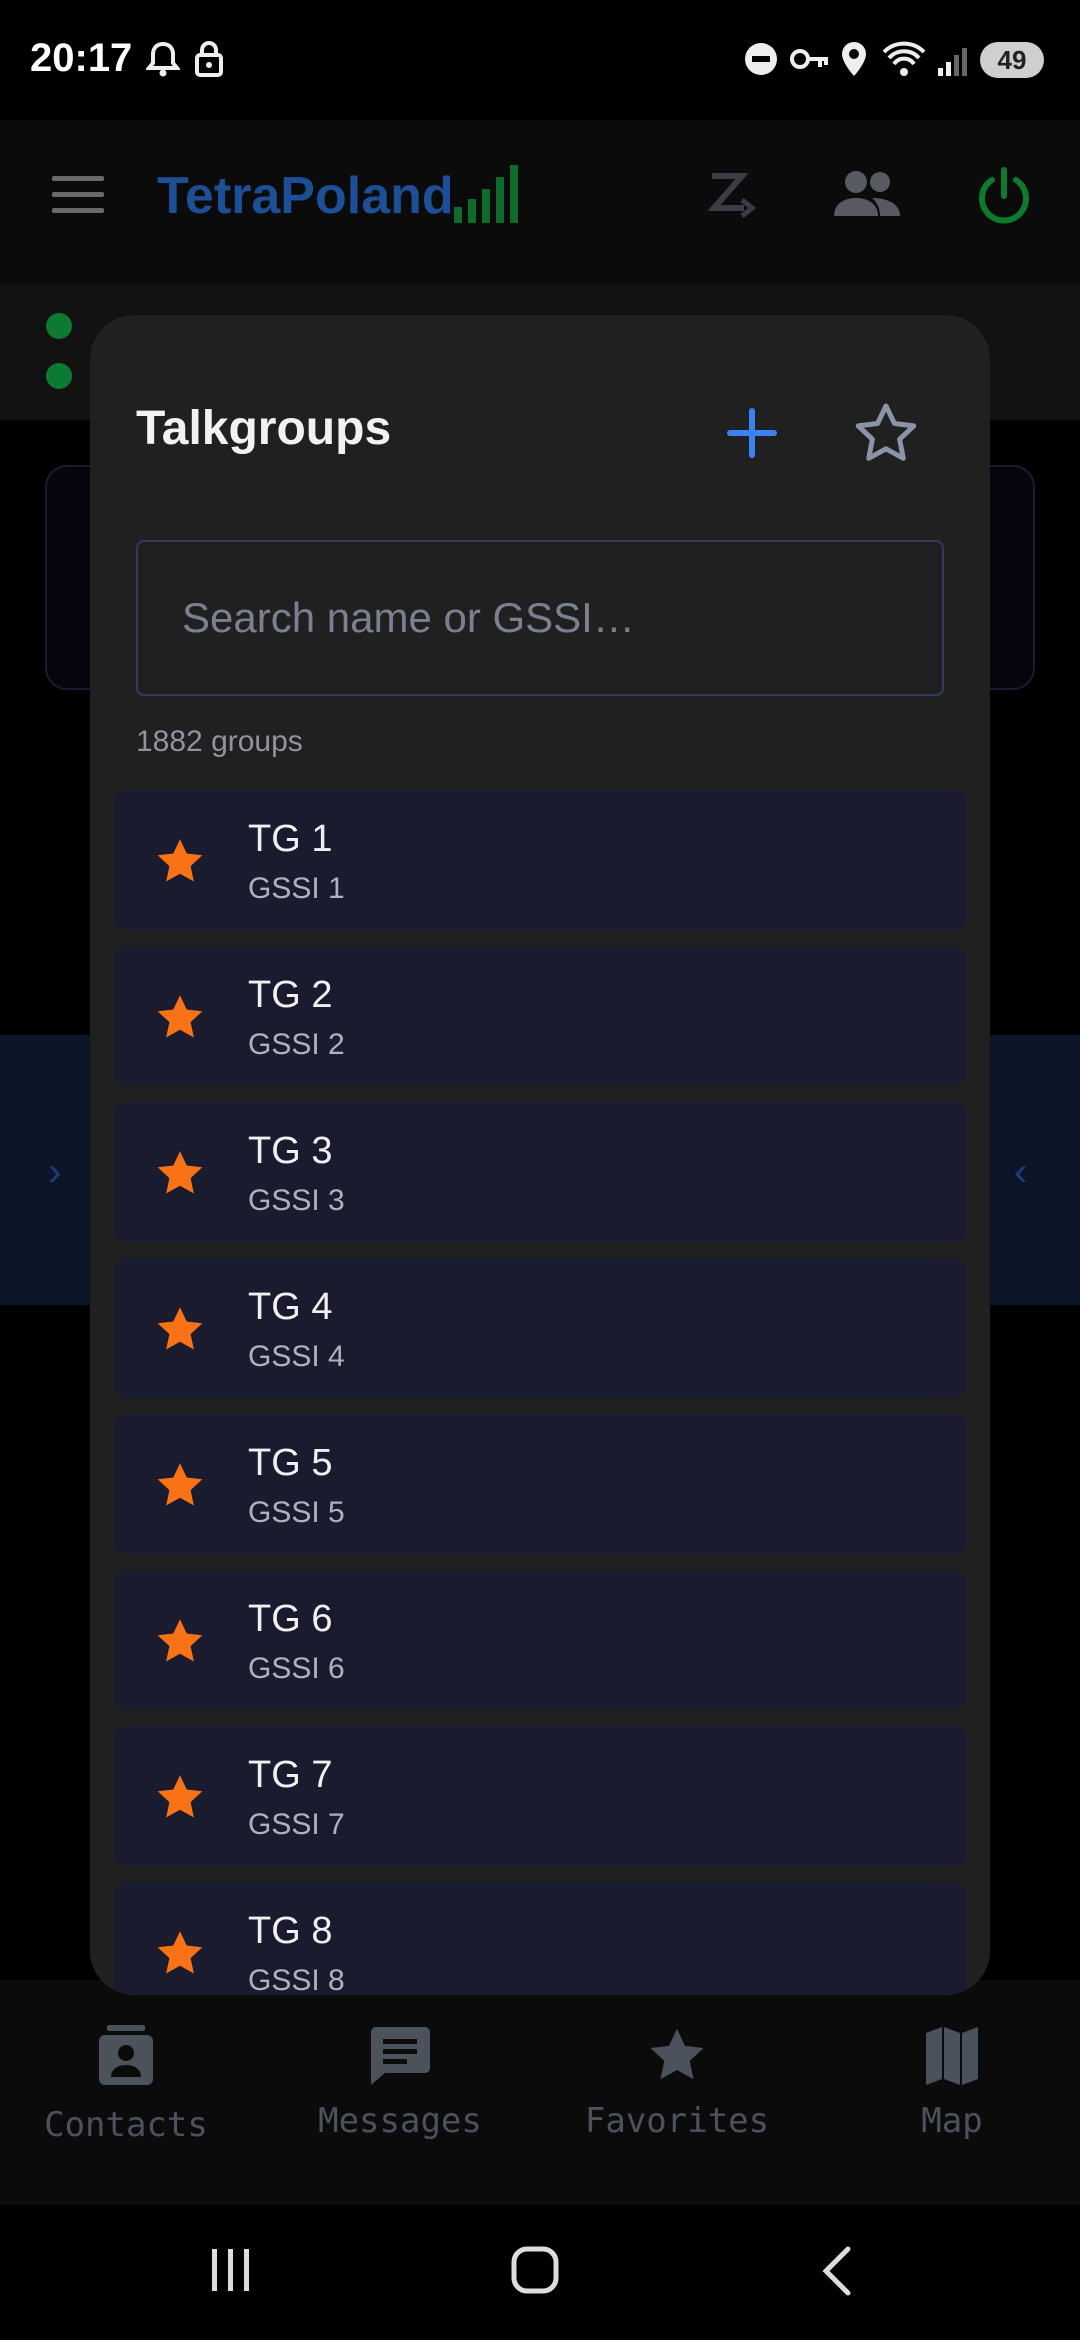 This screenshot has height=2340, width=1080. Describe the element at coordinates (296, 1200) in the screenshot. I see `talkgroup-gssi: GSSI 3` at that location.